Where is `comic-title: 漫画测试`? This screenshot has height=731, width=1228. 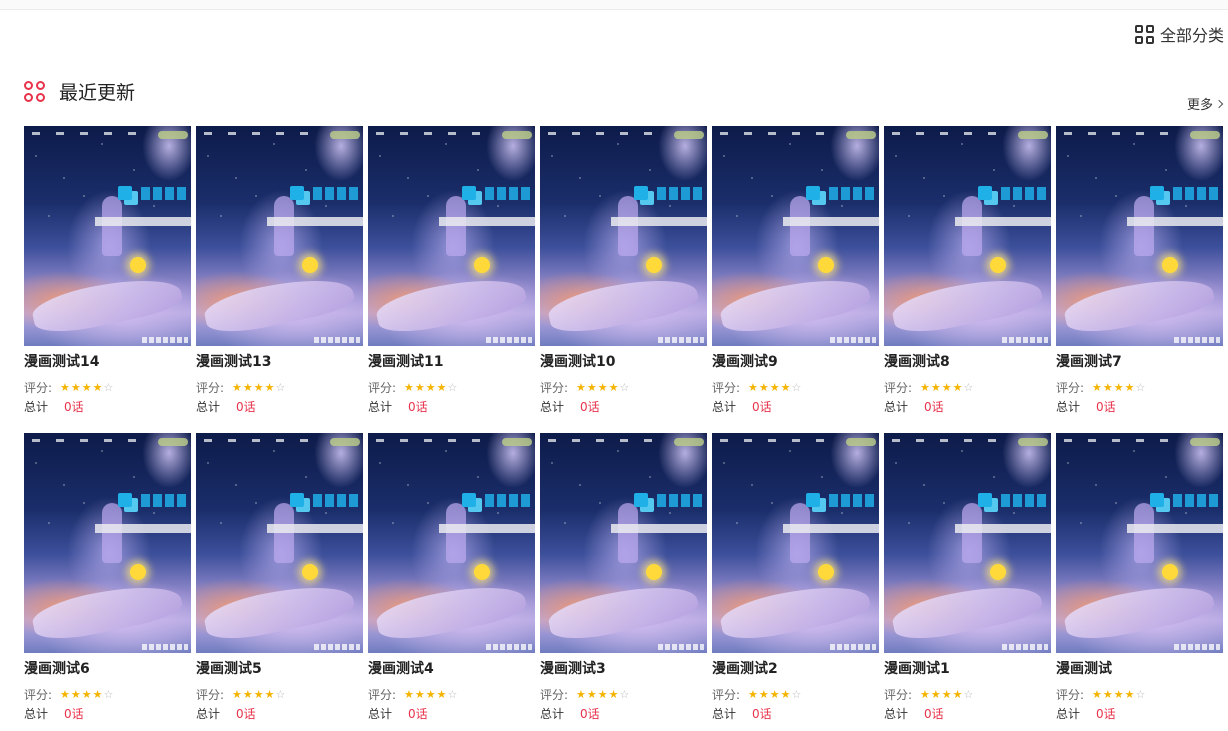
comic-title: 漫画测试 is located at coordinates (1139, 669).